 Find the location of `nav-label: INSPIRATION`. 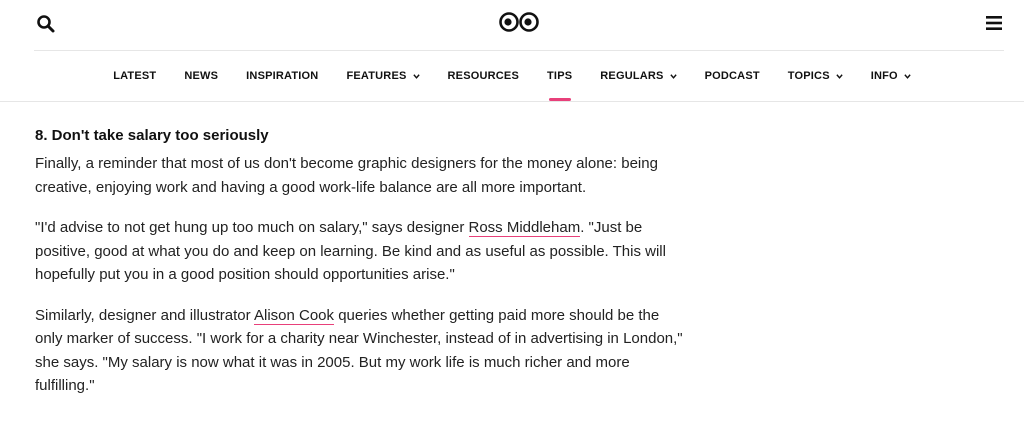

nav-label: INSPIRATION is located at coordinates (282, 76).